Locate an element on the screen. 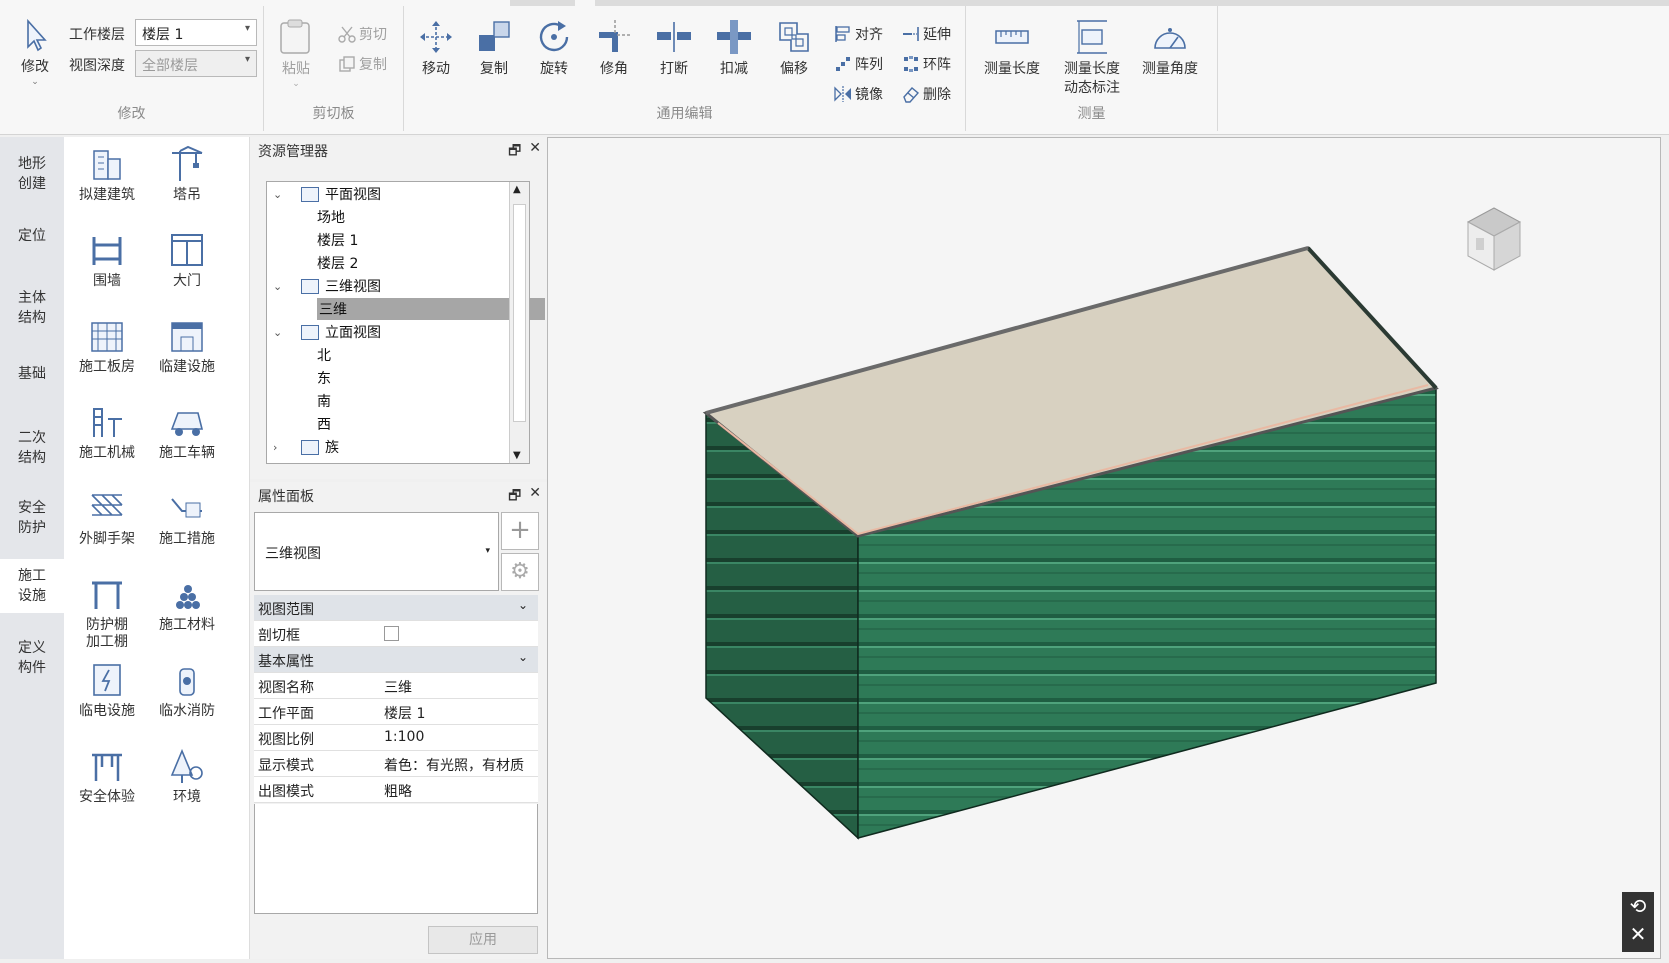 The height and width of the screenshot is (963, 1669). palette-item-13: 临水消防 is located at coordinates (187, 690).